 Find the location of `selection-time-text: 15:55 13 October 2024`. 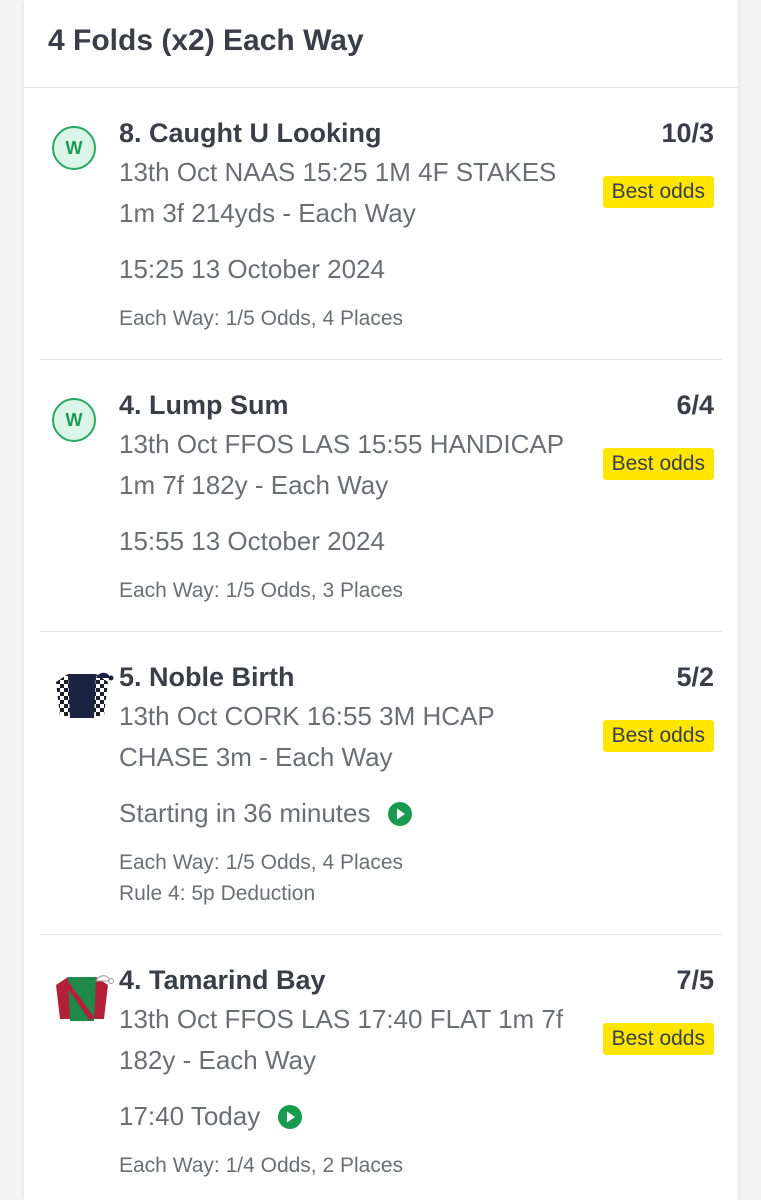

selection-time-text: 15:55 13 October 2024 is located at coordinates (252, 541).